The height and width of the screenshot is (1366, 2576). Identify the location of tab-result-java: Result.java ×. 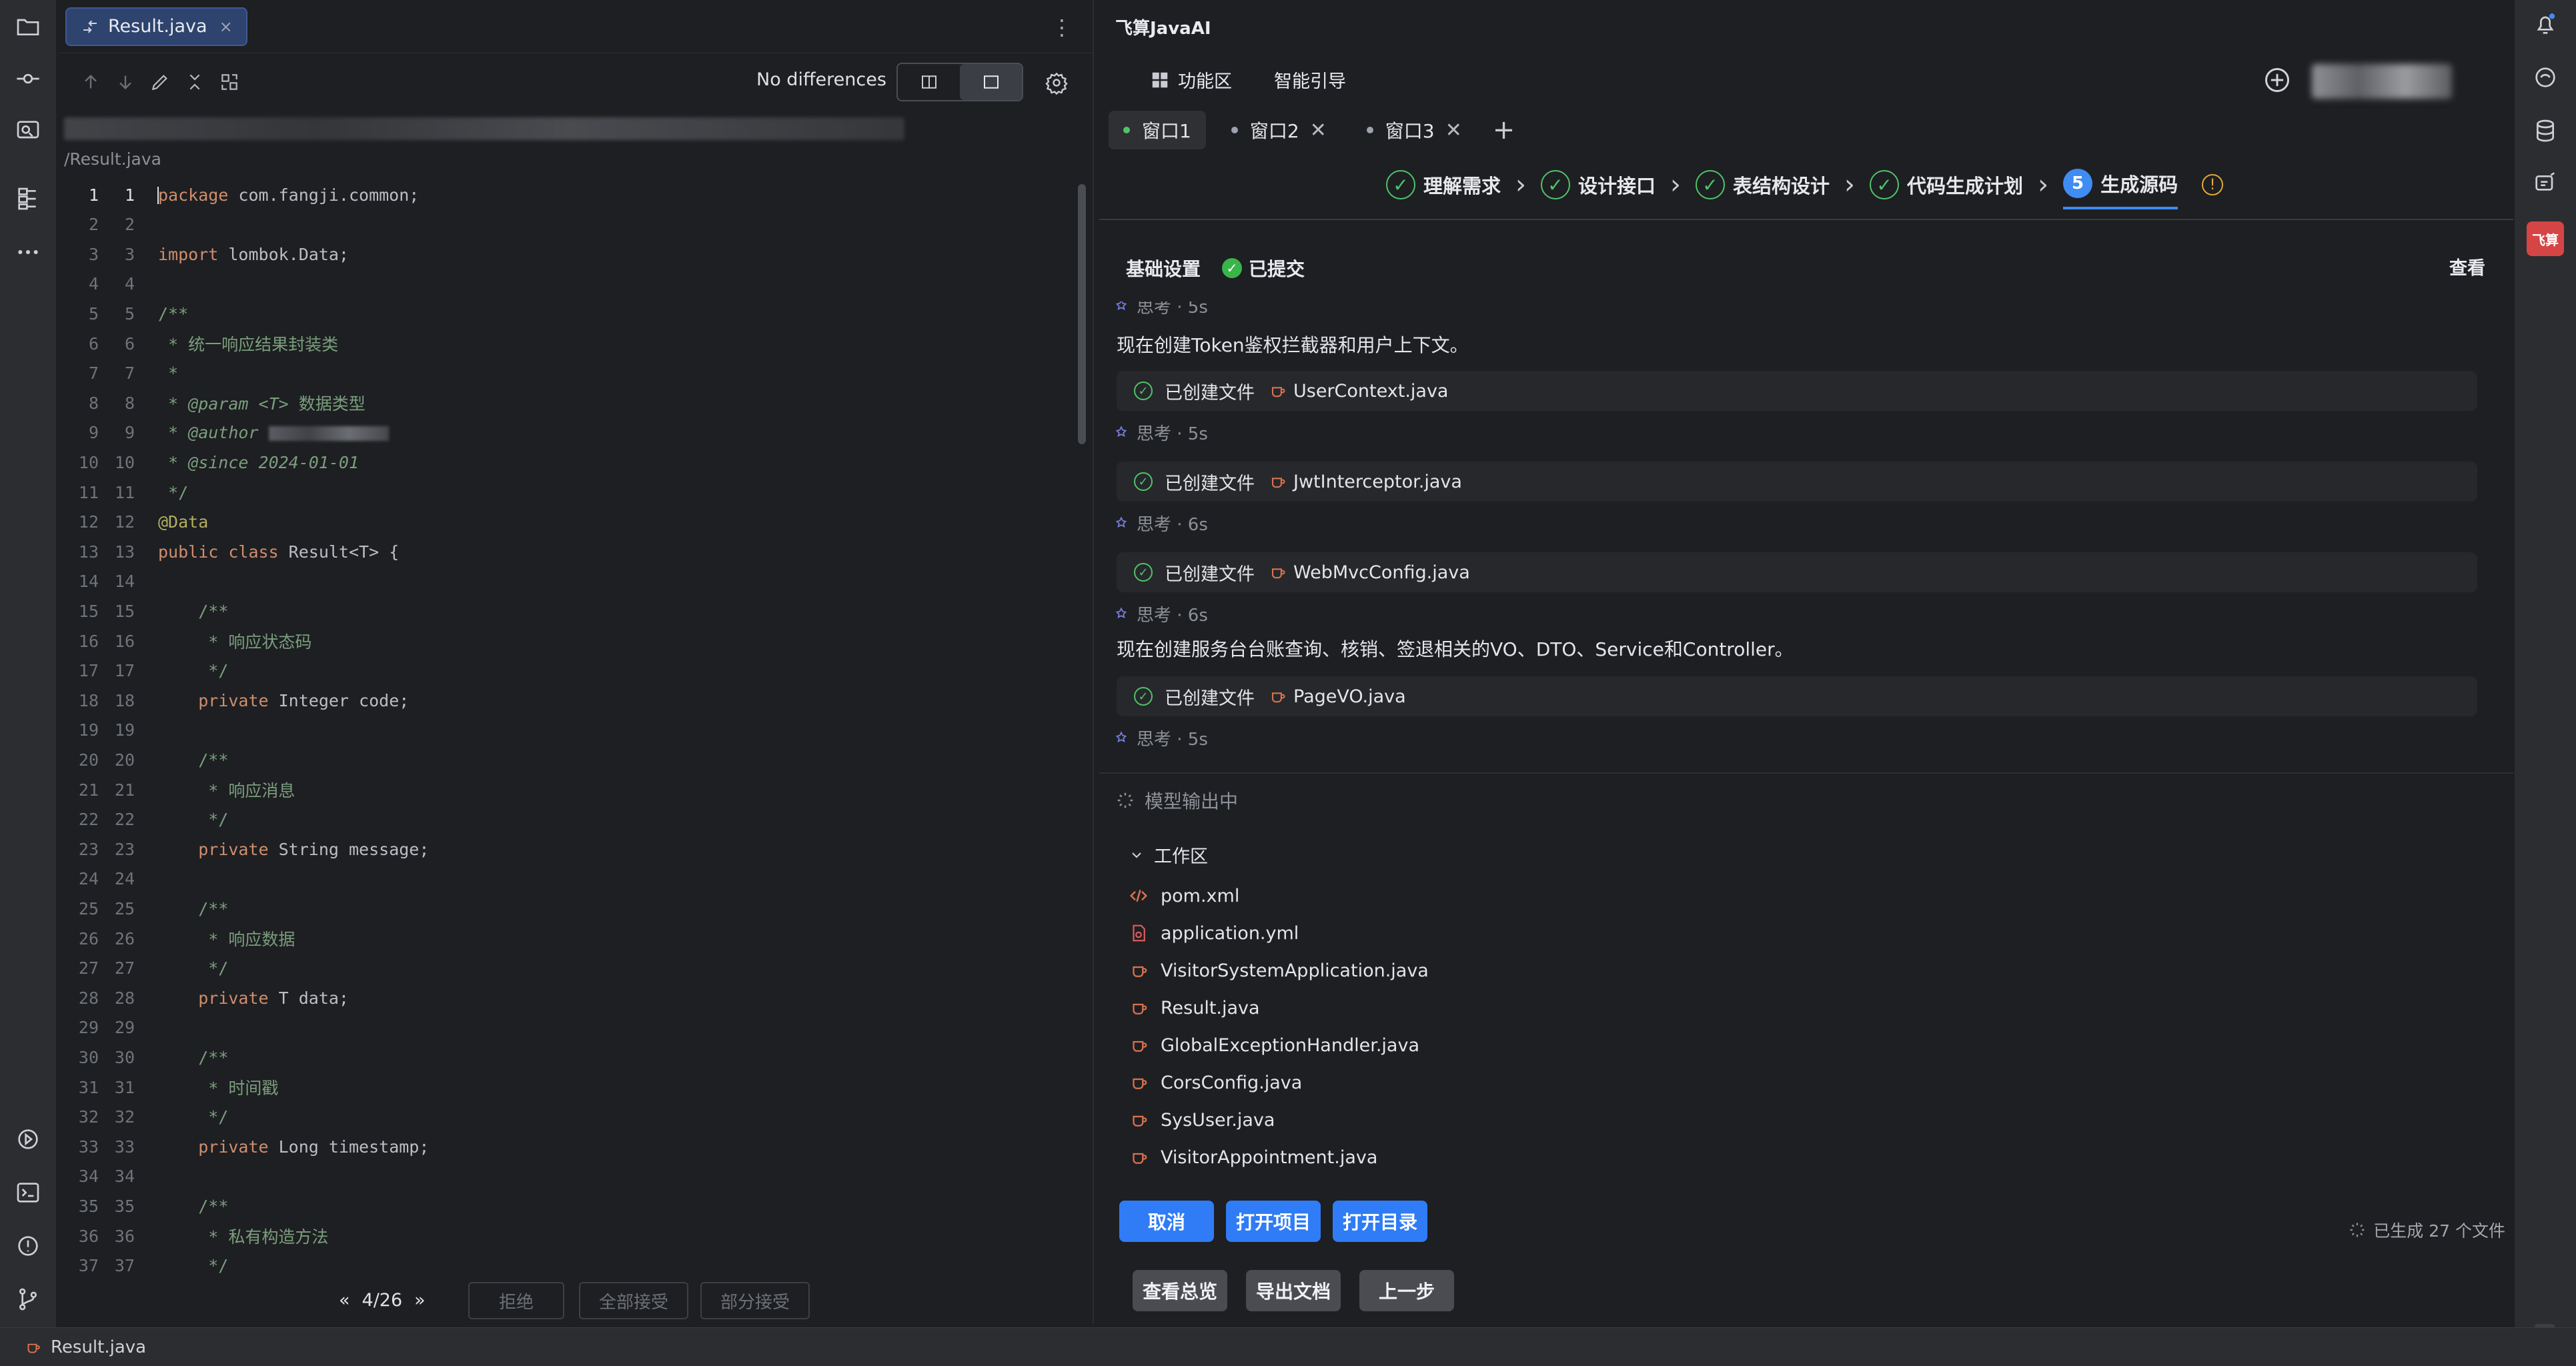
(156, 26).